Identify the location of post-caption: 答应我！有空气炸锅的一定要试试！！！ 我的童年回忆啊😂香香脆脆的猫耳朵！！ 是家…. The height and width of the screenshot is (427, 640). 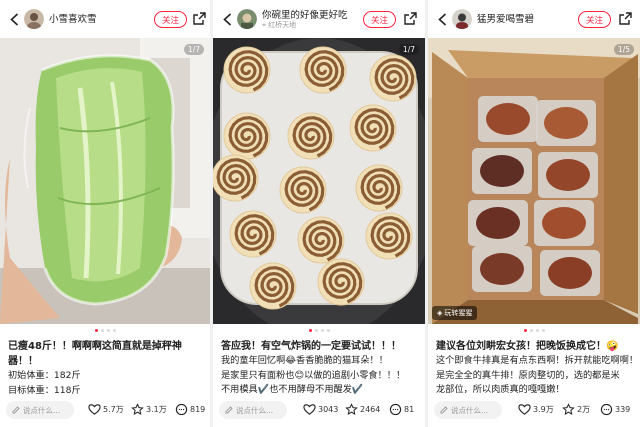
(320, 368).